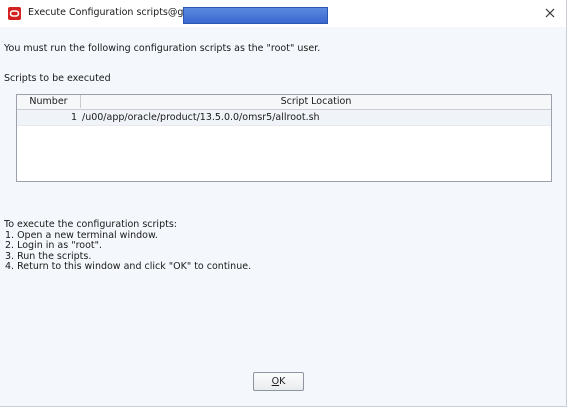  I want to click on title-bar: Execute Configuration scripts@g, so click(283, 13).